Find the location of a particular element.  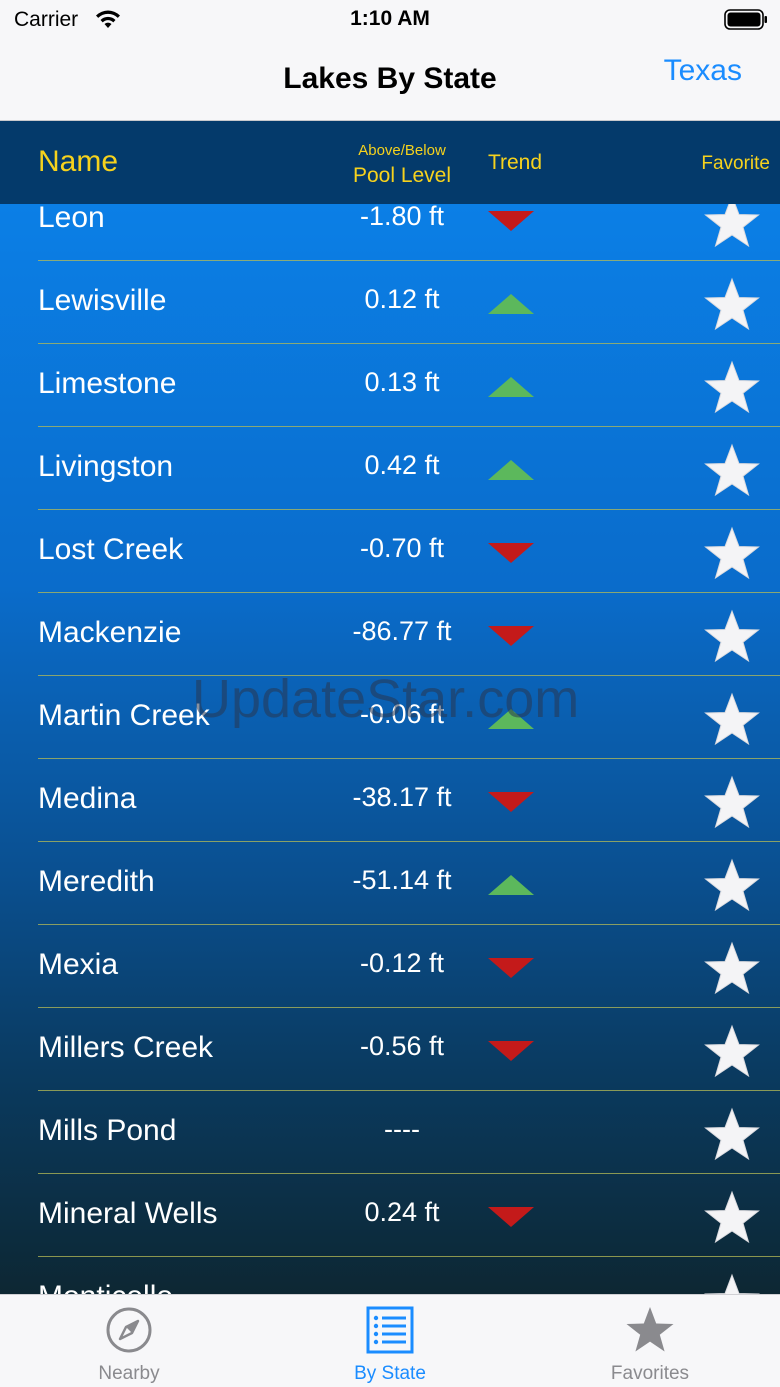

tab-favorites: Favorites is located at coordinates (650, 1341).